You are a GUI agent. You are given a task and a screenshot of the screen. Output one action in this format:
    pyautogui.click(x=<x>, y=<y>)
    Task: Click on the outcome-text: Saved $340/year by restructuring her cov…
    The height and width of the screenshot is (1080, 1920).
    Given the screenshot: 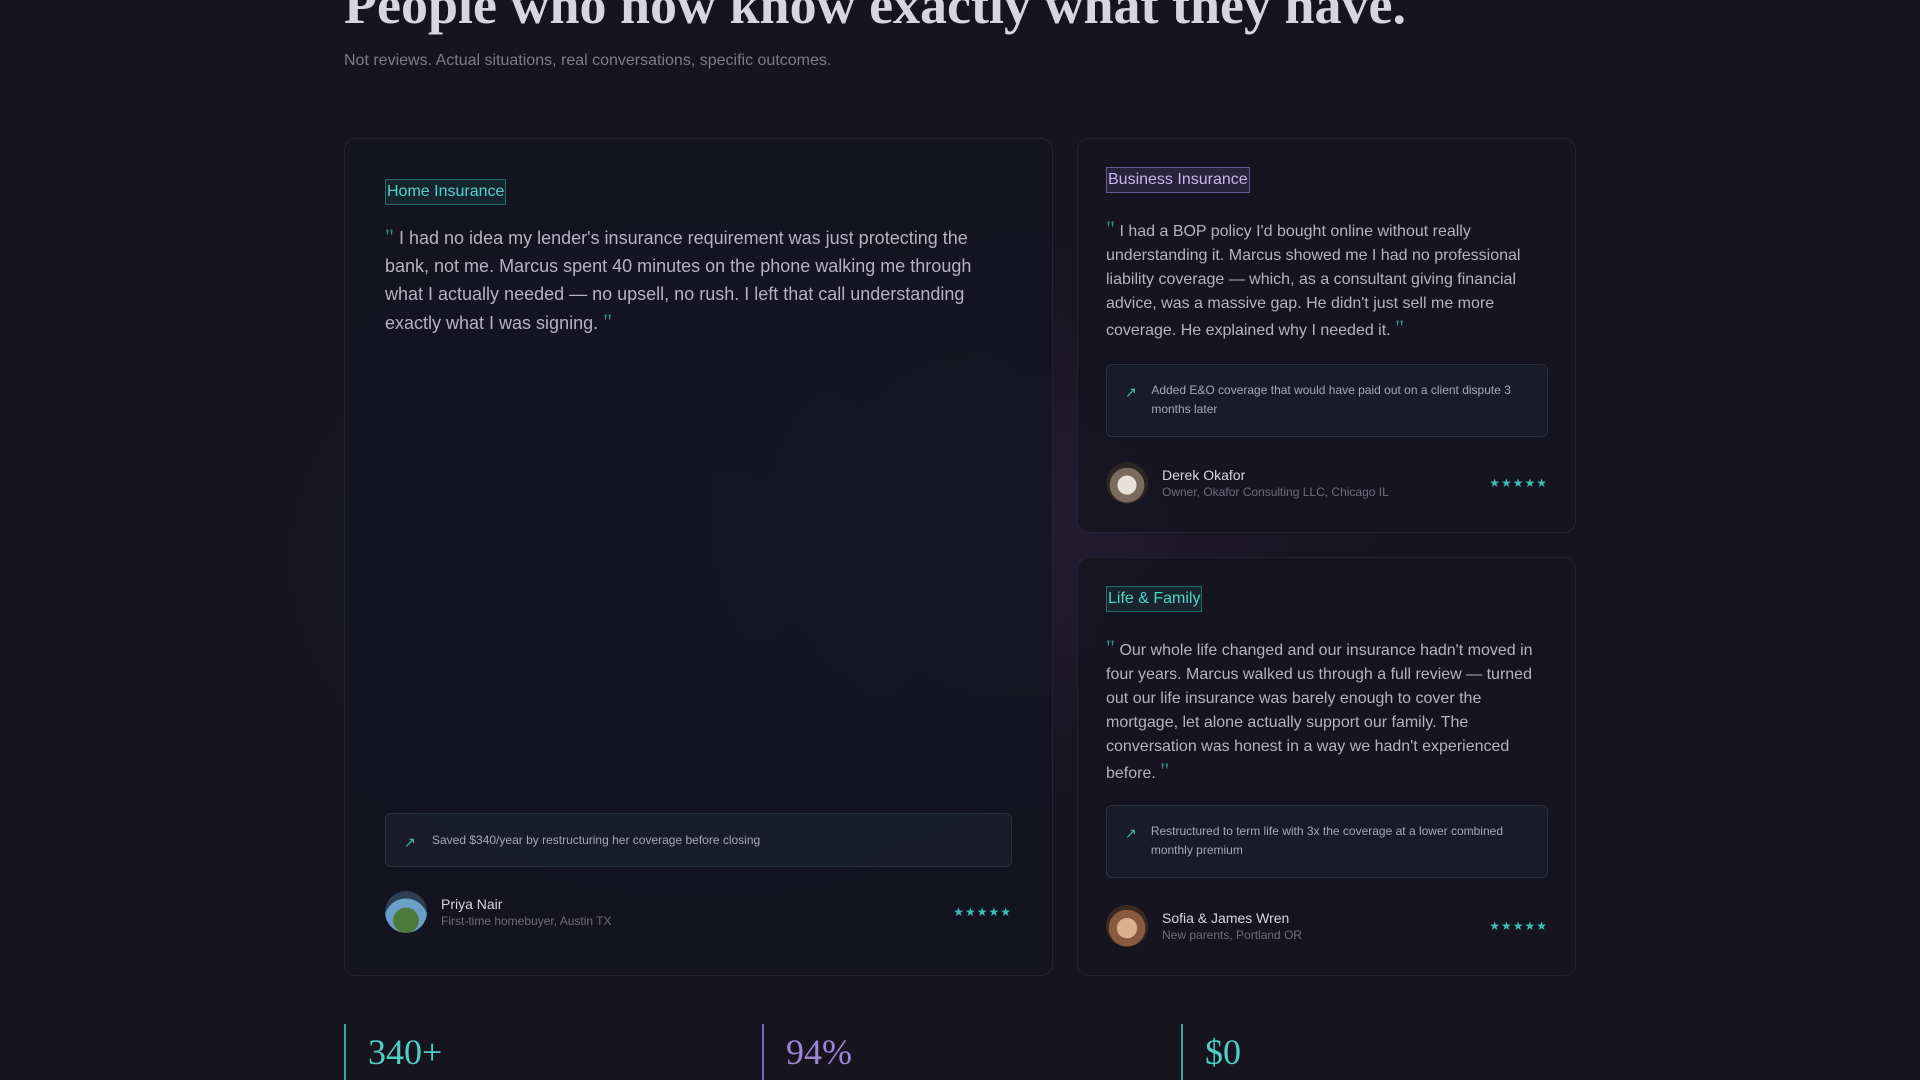 What is the action you would take?
    pyautogui.click(x=596, y=840)
    